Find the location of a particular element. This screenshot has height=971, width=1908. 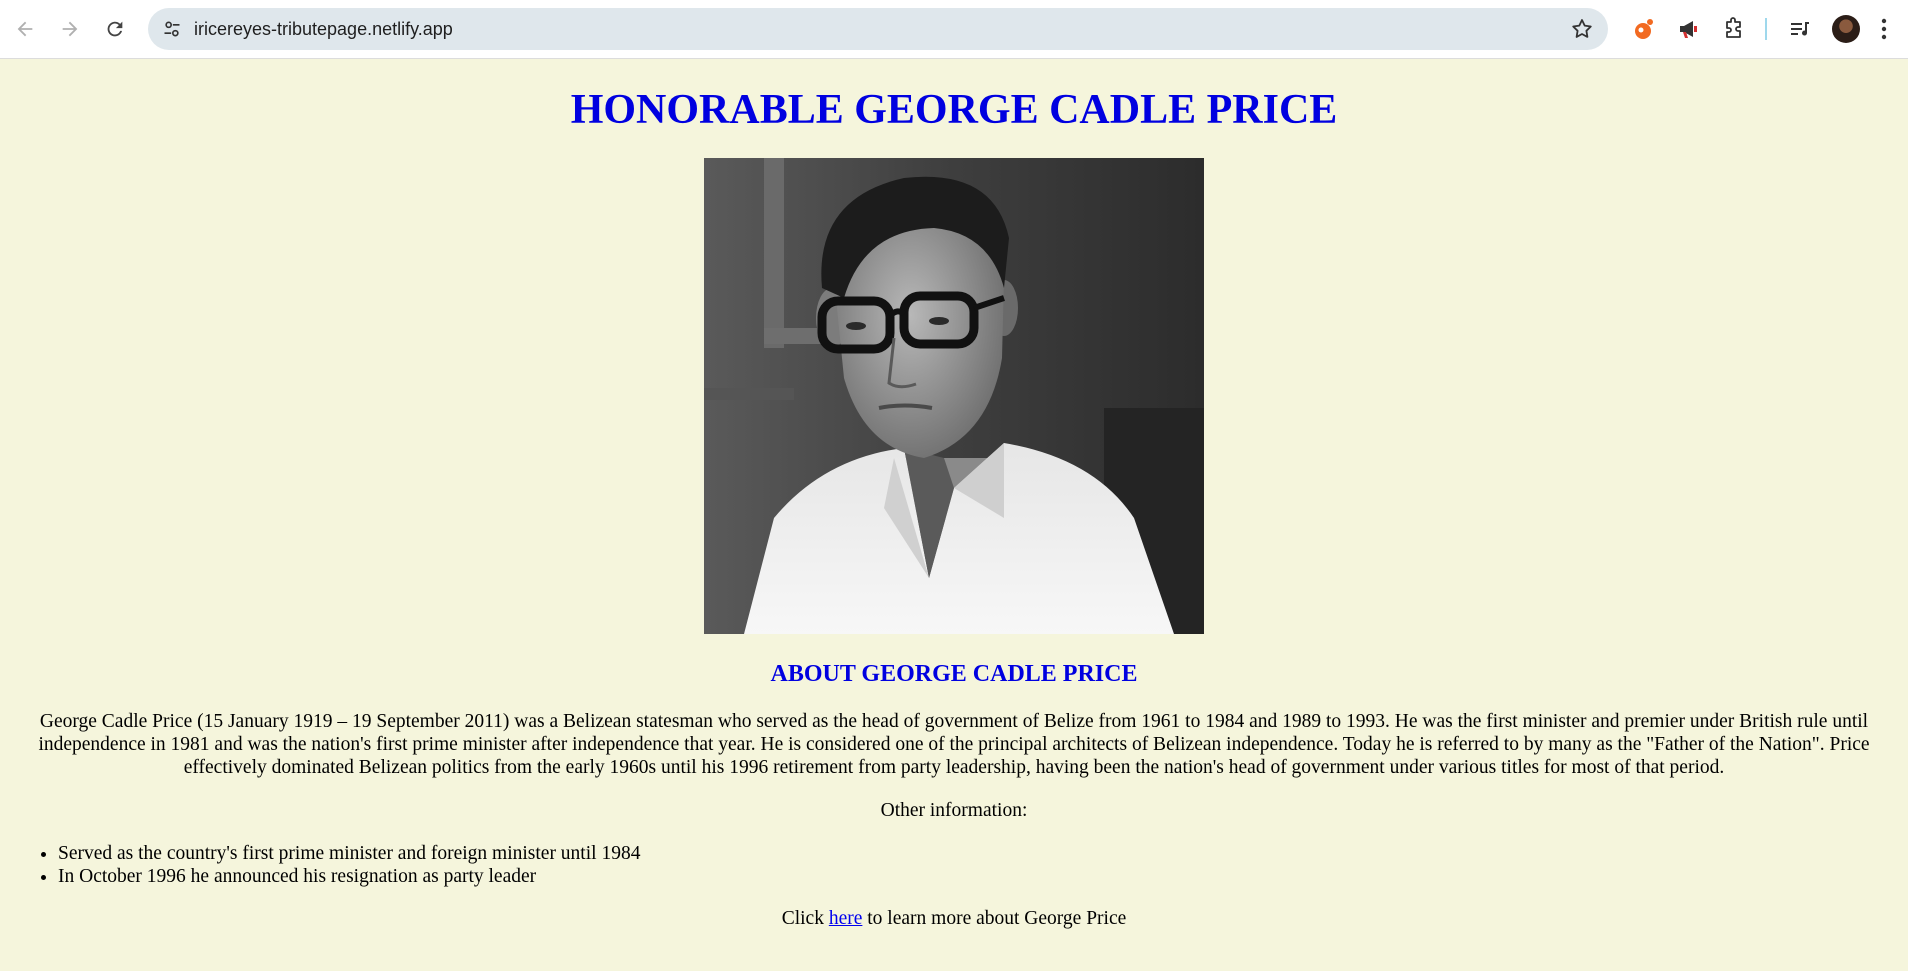

learn-more-link: here is located at coordinates (846, 918).